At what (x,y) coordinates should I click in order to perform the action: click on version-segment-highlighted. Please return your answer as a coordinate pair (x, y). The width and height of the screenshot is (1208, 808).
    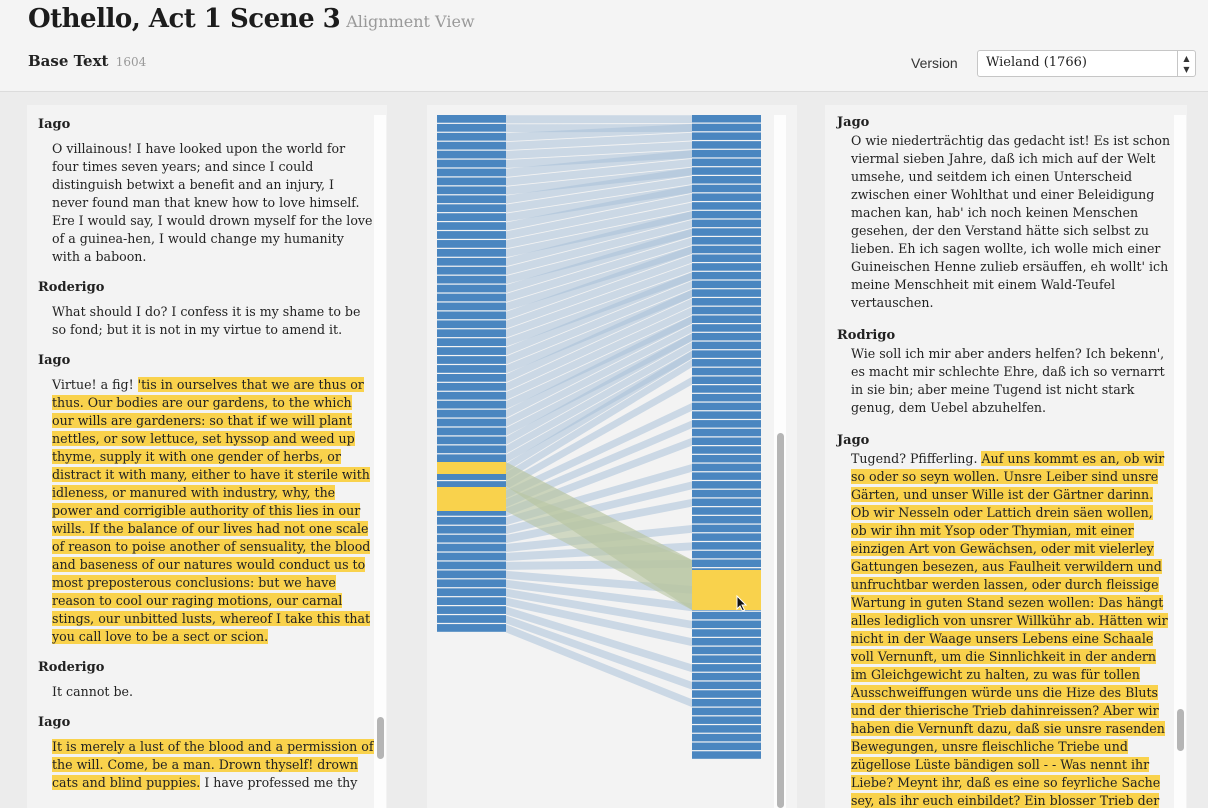
    Looking at the image, I should click on (726, 590).